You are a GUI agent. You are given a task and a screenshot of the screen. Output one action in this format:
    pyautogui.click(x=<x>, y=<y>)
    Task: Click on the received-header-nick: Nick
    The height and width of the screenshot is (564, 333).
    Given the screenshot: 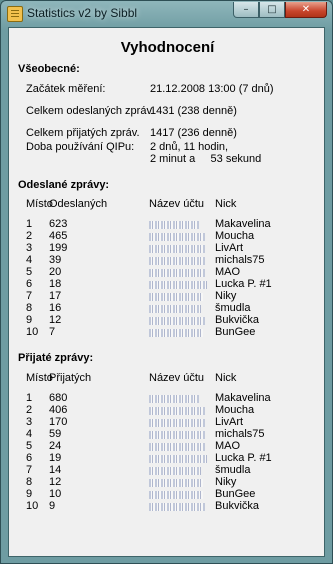 What is the action you would take?
    pyautogui.click(x=226, y=378)
    